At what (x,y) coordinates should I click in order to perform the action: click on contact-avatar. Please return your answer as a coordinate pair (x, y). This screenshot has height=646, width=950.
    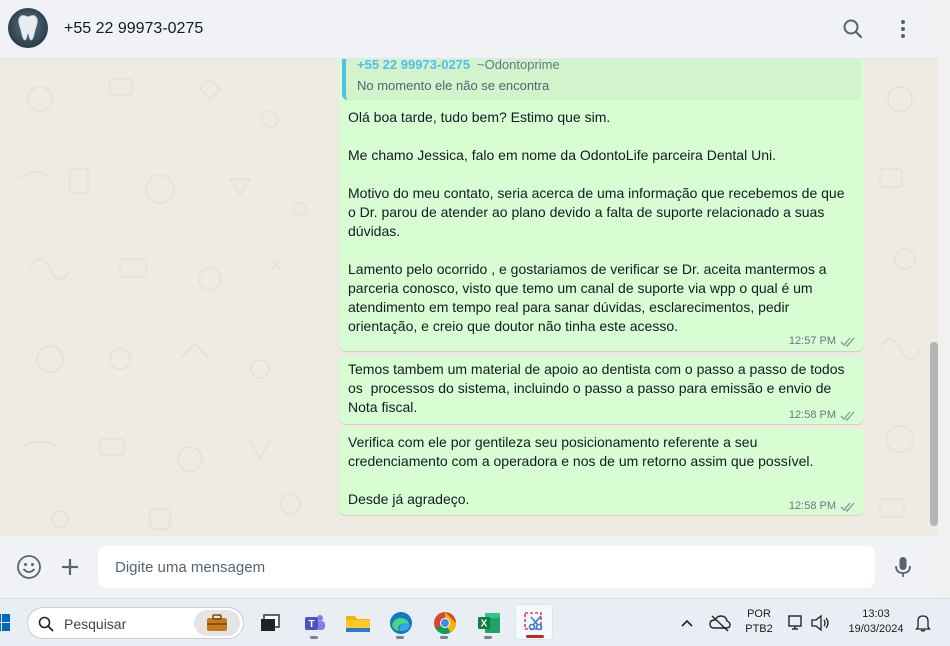
    Looking at the image, I should click on (28, 28).